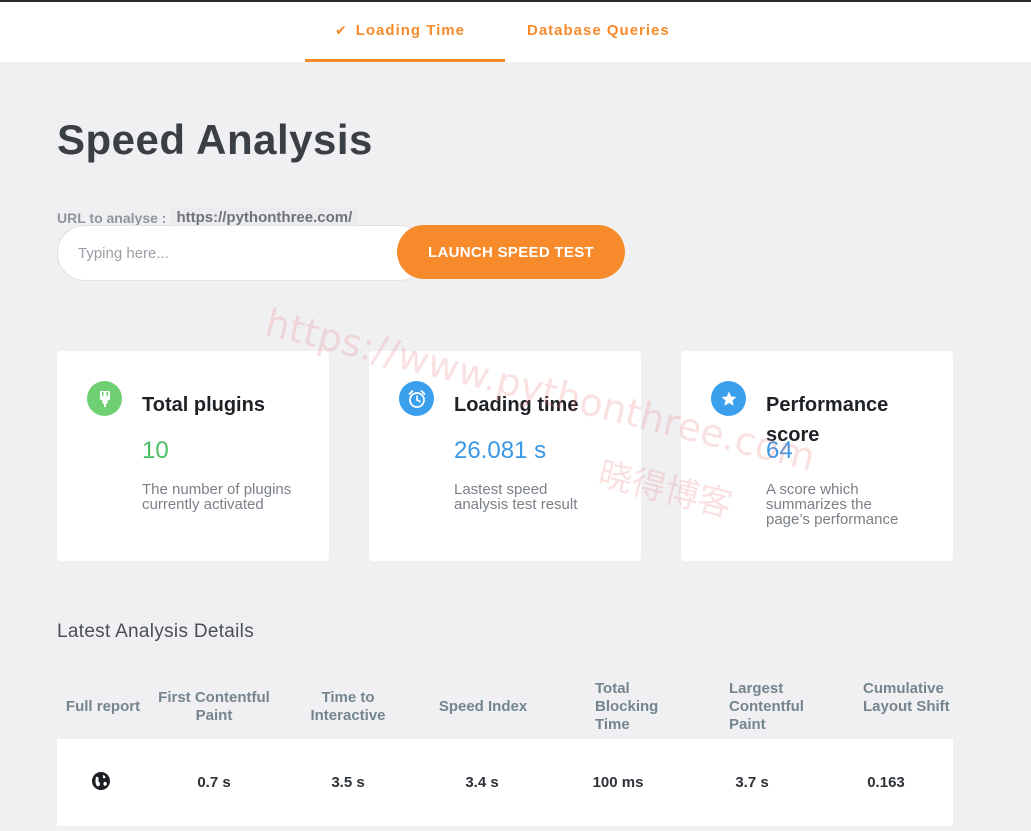 The image size is (1031, 831). Describe the element at coordinates (405, 60) in the screenshot. I see `active-tab-indicator` at that location.